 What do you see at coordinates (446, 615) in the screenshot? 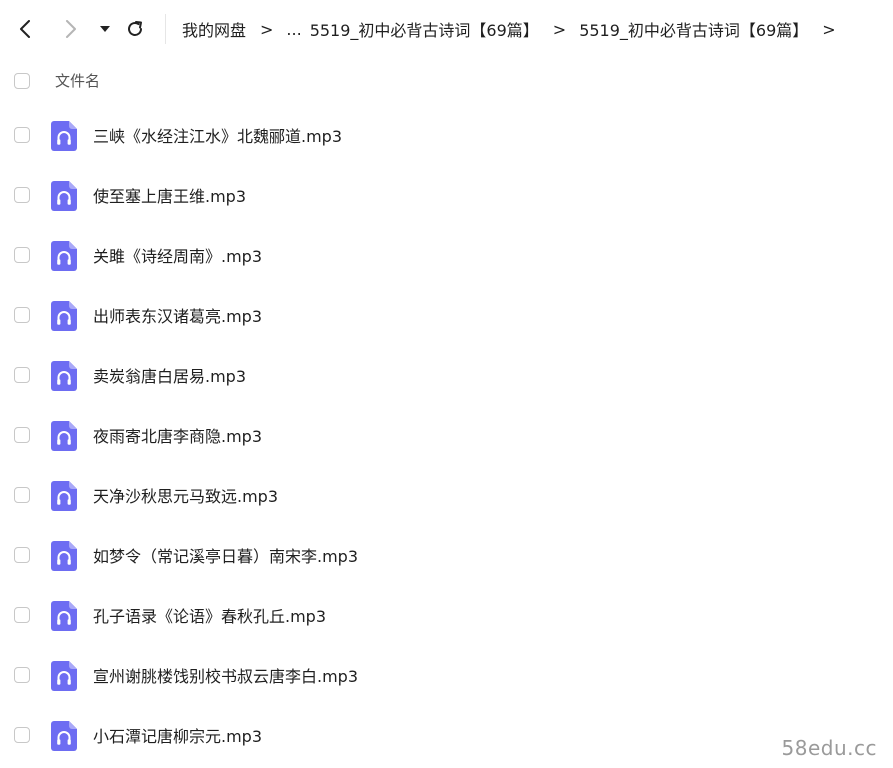
I see `file-row: 孔子语录《论语》春秋孔丘.mp3` at bounding box center [446, 615].